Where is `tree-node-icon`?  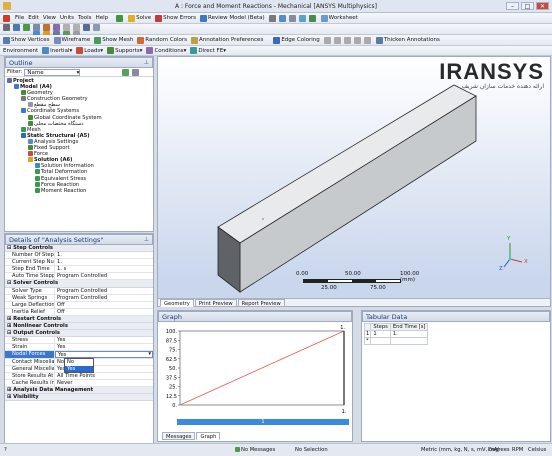 tree-node-icon is located at coordinates (30, 105).